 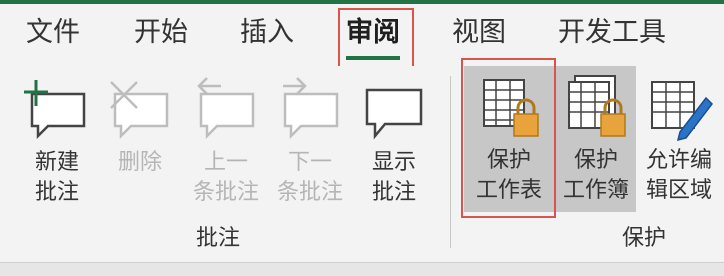 I want to click on protect-sheet-label: 保护 工作表, so click(x=508, y=175).